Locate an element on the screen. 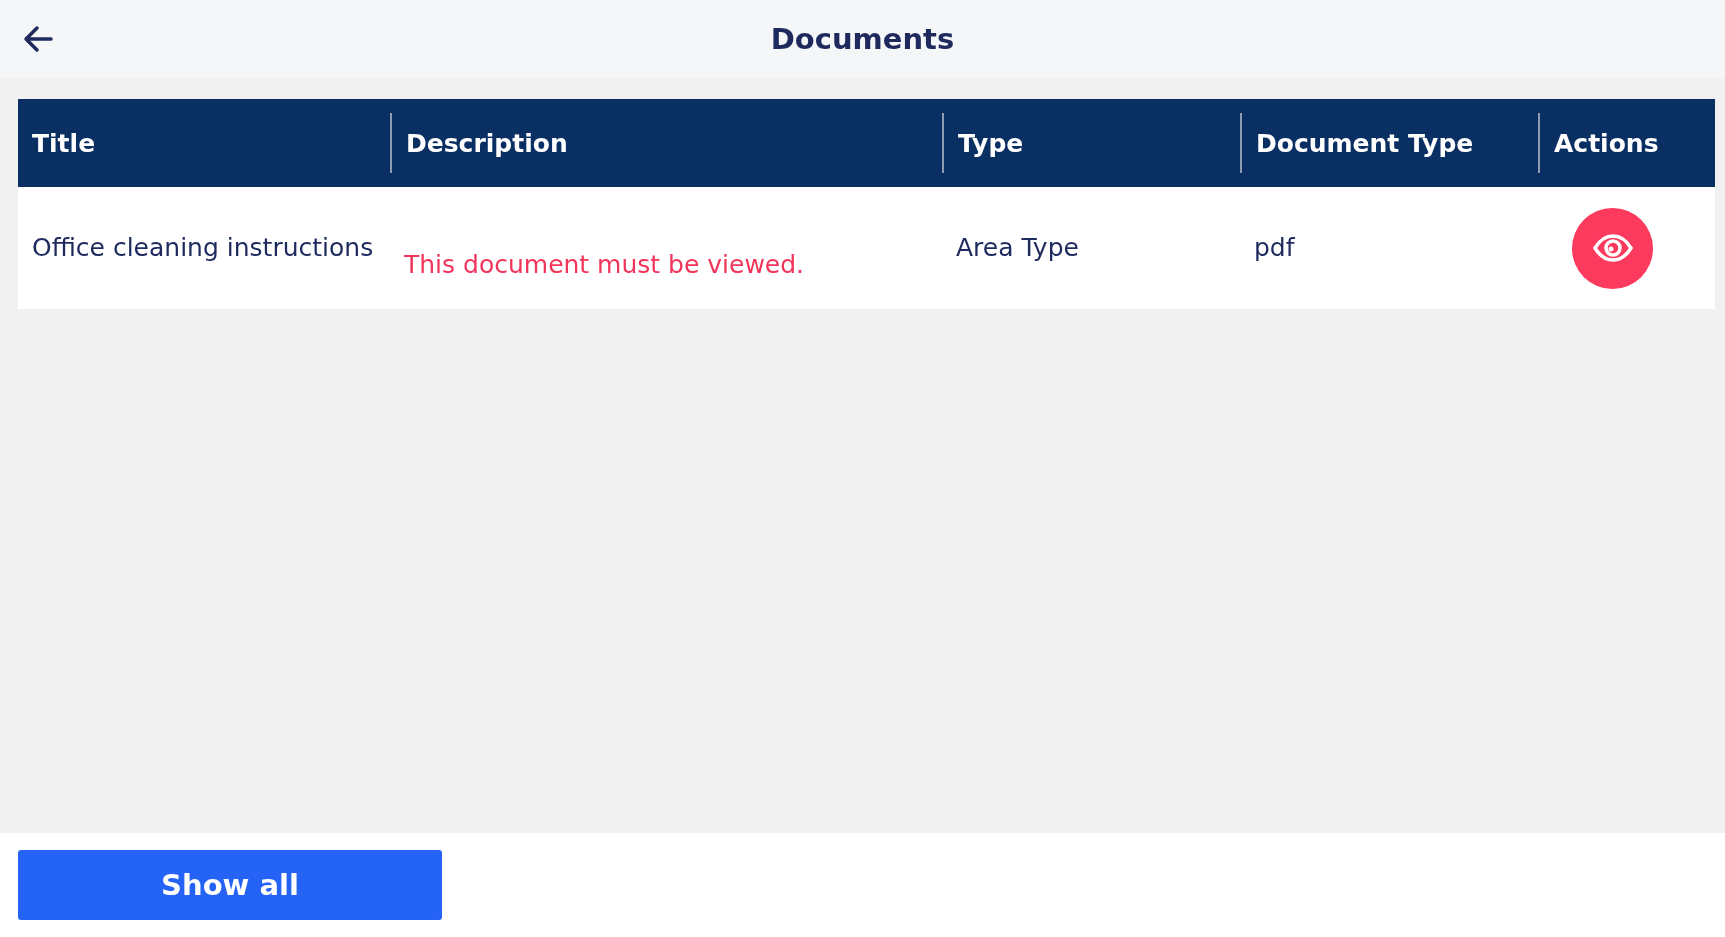 This screenshot has width=1725, height=937. eye-icon is located at coordinates (1612, 248).